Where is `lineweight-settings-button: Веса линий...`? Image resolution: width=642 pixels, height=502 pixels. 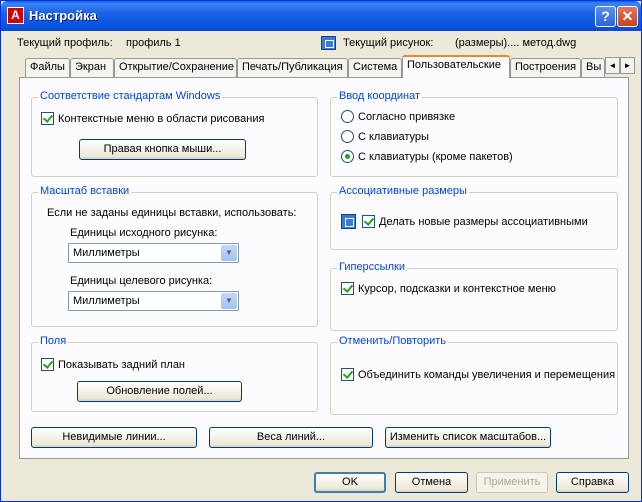
lineweight-settings-button: Веса линий... is located at coordinates (291, 437).